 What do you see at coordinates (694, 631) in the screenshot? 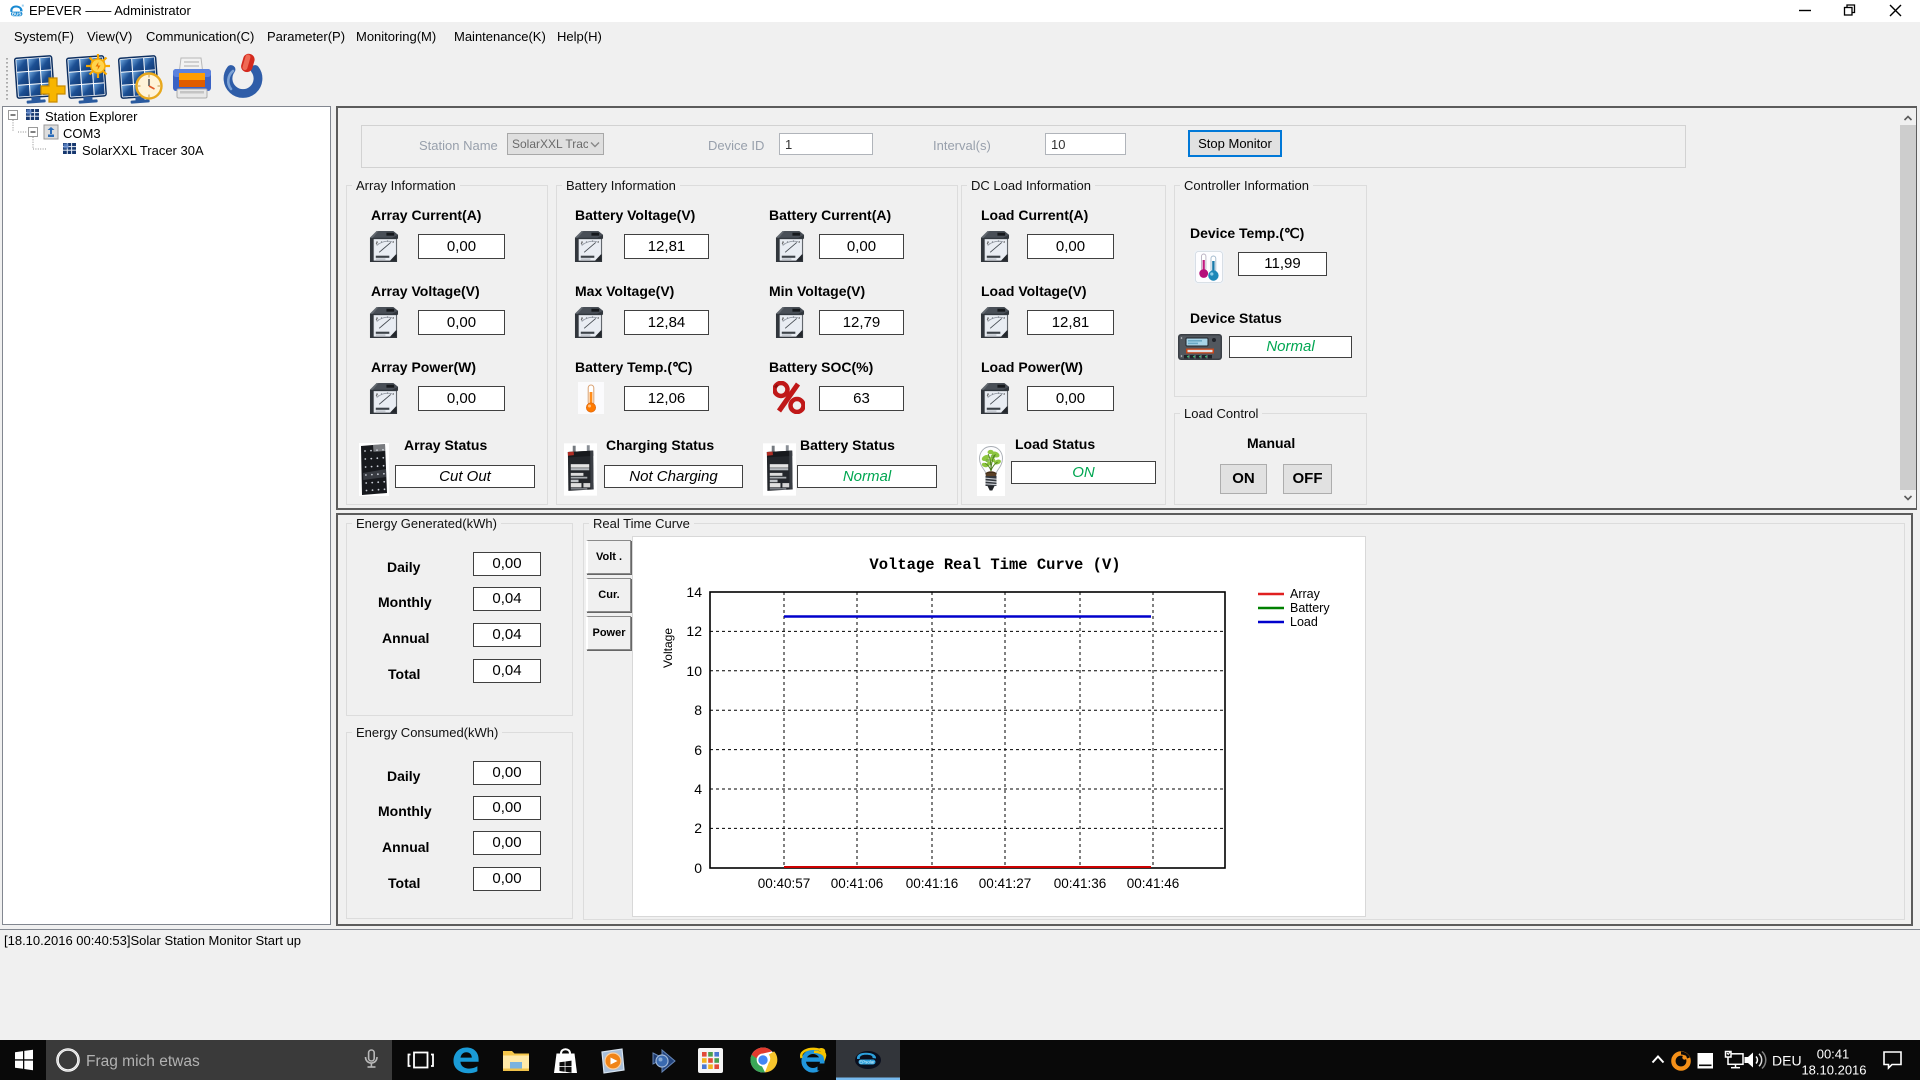
I see `svg-text: 12` at bounding box center [694, 631].